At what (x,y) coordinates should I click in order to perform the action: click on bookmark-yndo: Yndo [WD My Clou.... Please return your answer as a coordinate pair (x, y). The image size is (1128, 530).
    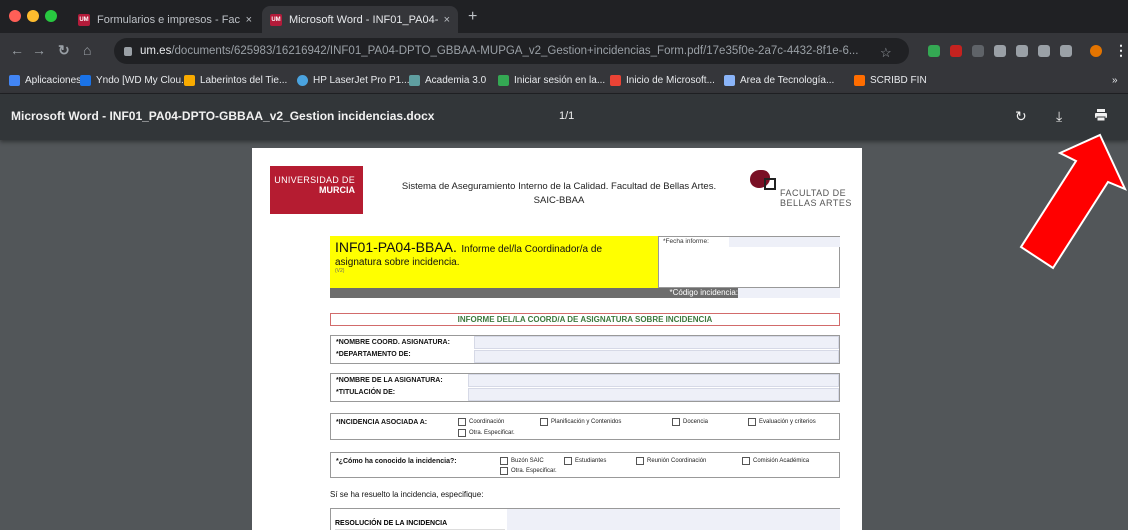
    Looking at the image, I should click on (134, 80).